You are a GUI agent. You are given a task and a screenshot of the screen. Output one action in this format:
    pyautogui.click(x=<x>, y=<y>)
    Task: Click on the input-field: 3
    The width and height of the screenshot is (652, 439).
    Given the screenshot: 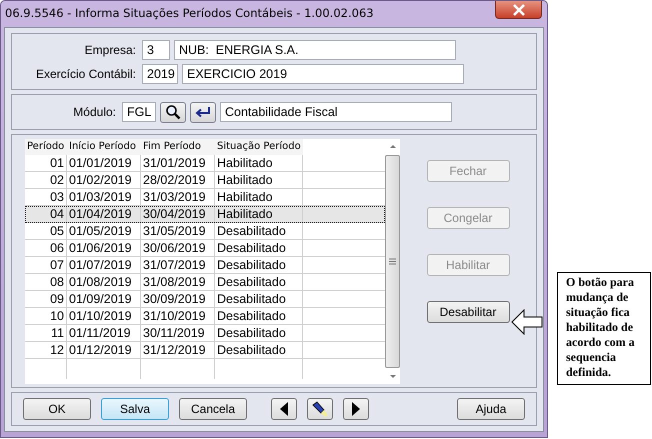 What is the action you would take?
    pyautogui.click(x=156, y=50)
    